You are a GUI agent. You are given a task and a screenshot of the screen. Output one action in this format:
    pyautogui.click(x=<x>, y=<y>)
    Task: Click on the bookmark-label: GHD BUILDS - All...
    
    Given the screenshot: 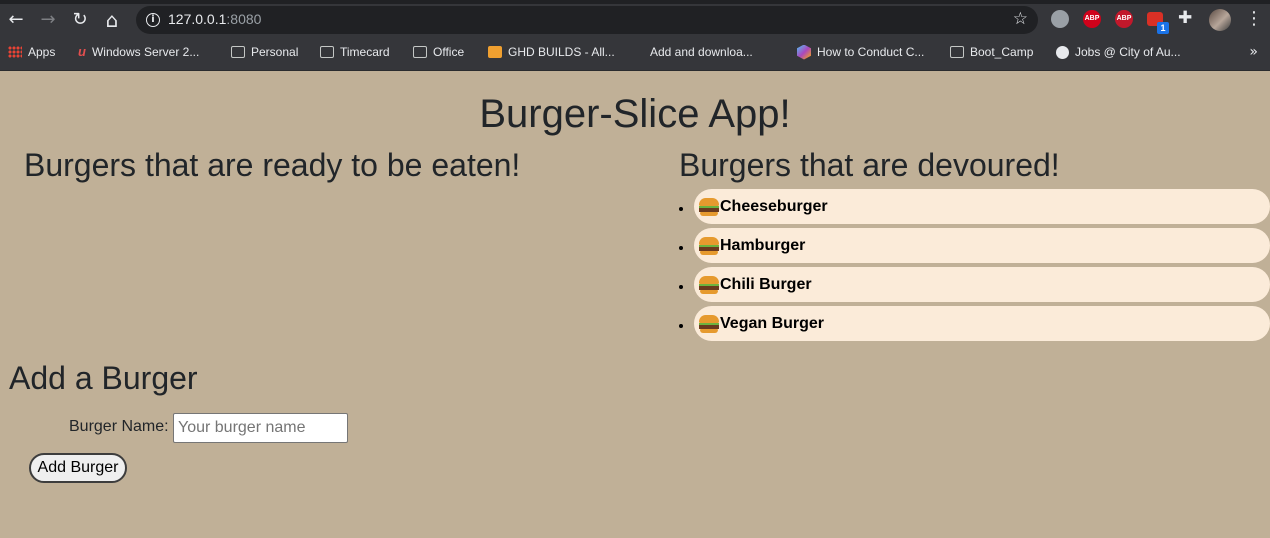 What is the action you would take?
    pyautogui.click(x=561, y=52)
    